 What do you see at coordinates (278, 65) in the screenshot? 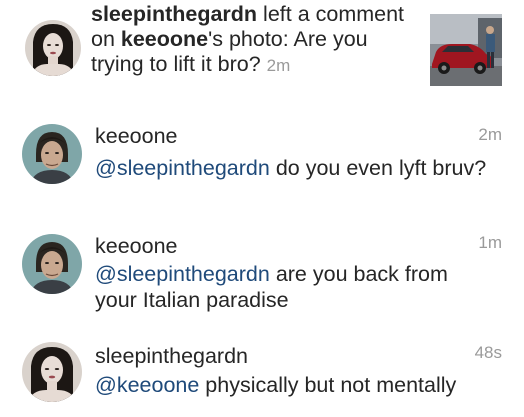
I see `notification-time: 2m` at bounding box center [278, 65].